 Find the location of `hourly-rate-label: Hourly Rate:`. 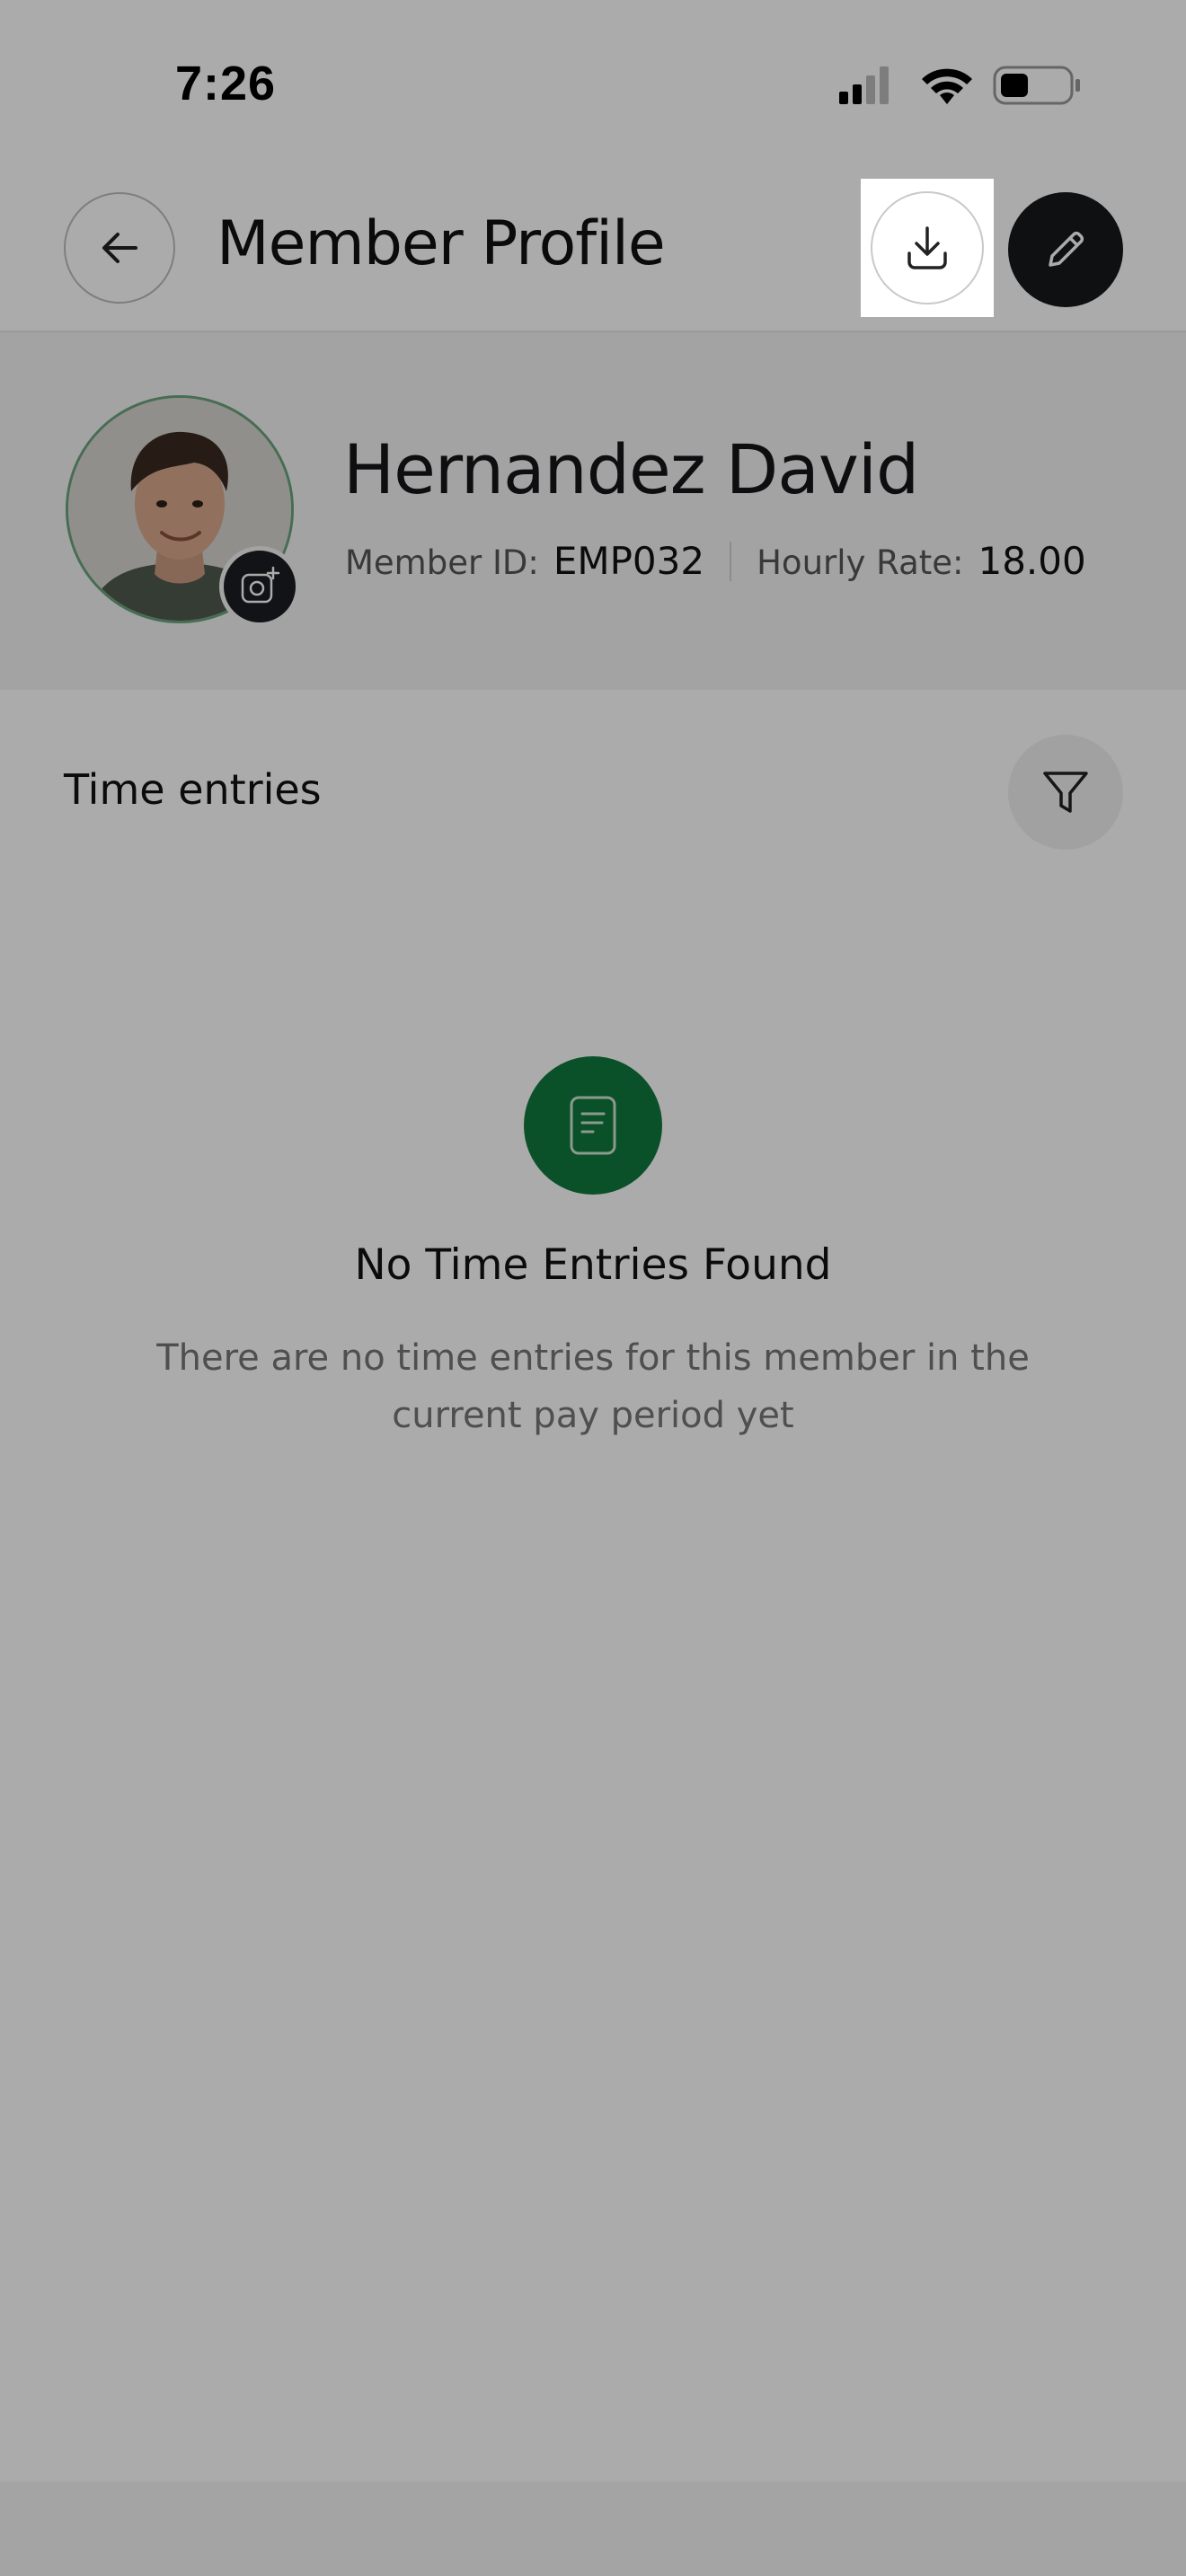

hourly-rate-label: Hourly Rate: is located at coordinates (860, 562).